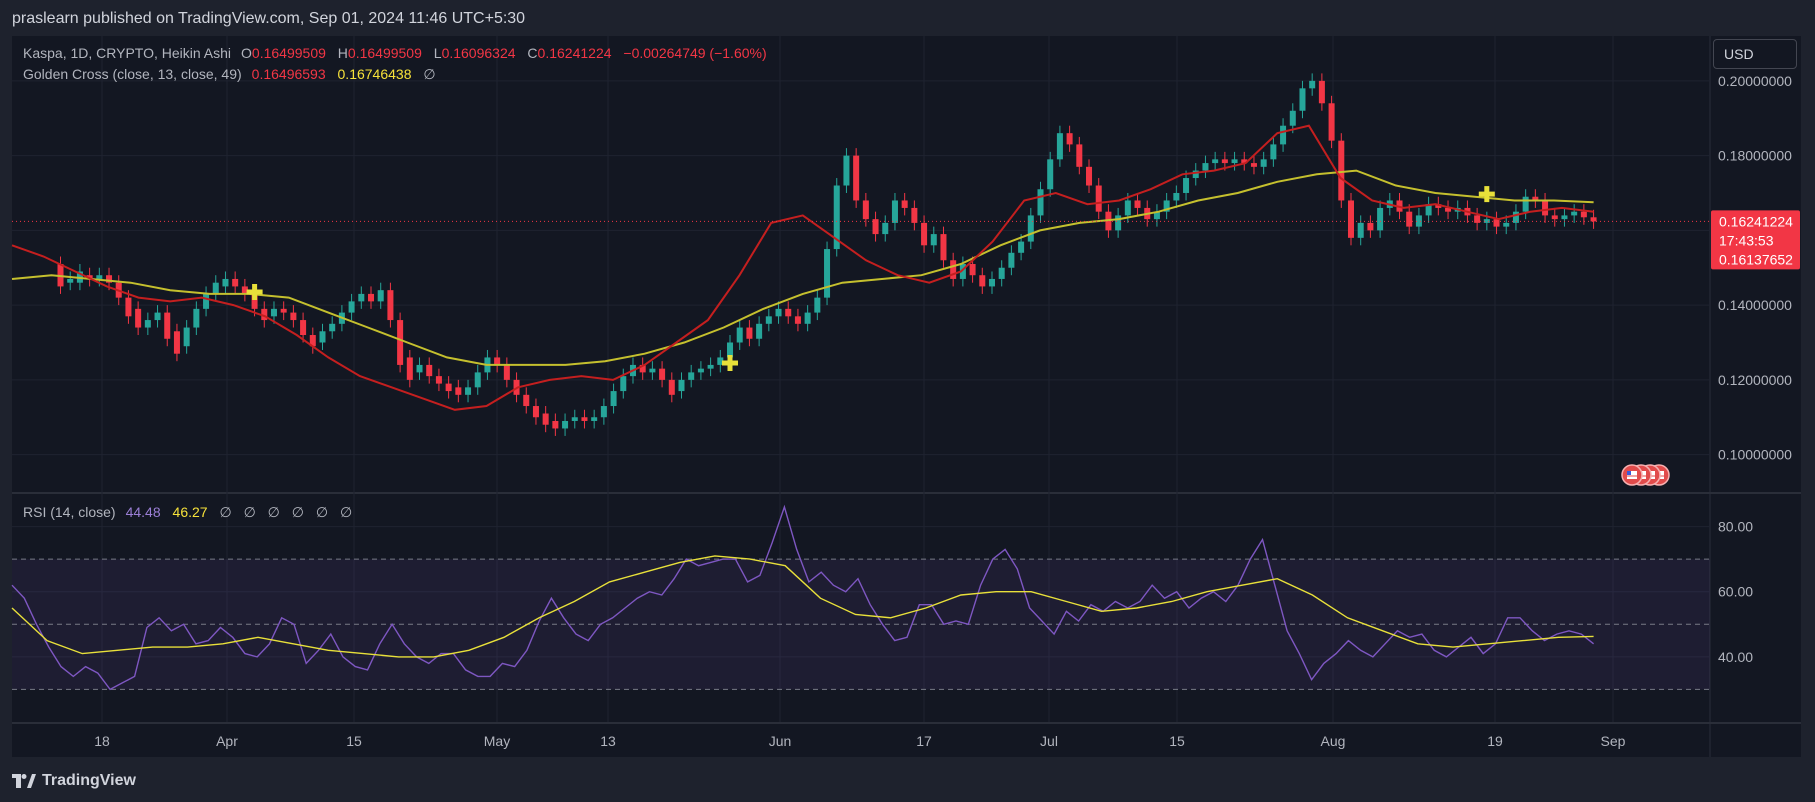 This screenshot has height=802, width=1815. I want to click on currency-button: USD, so click(1755, 54).